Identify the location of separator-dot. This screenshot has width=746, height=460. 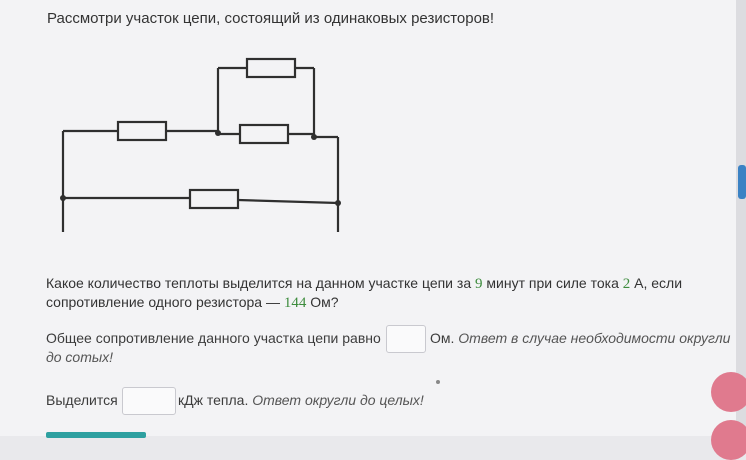
(438, 382).